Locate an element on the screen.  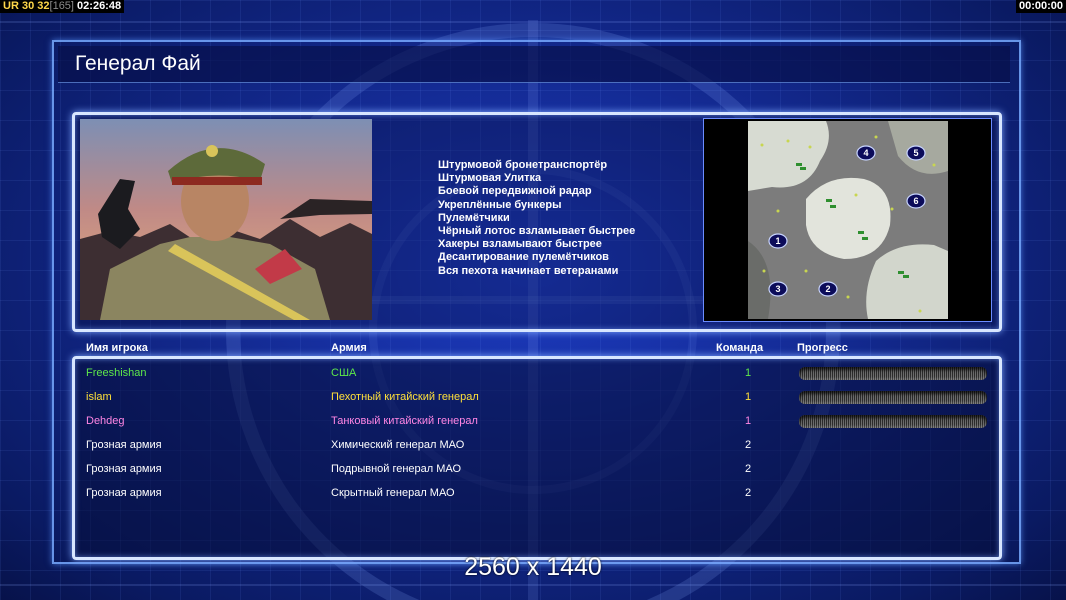
map-preview: 1 2 3 4 5 6 is located at coordinates (847, 220).